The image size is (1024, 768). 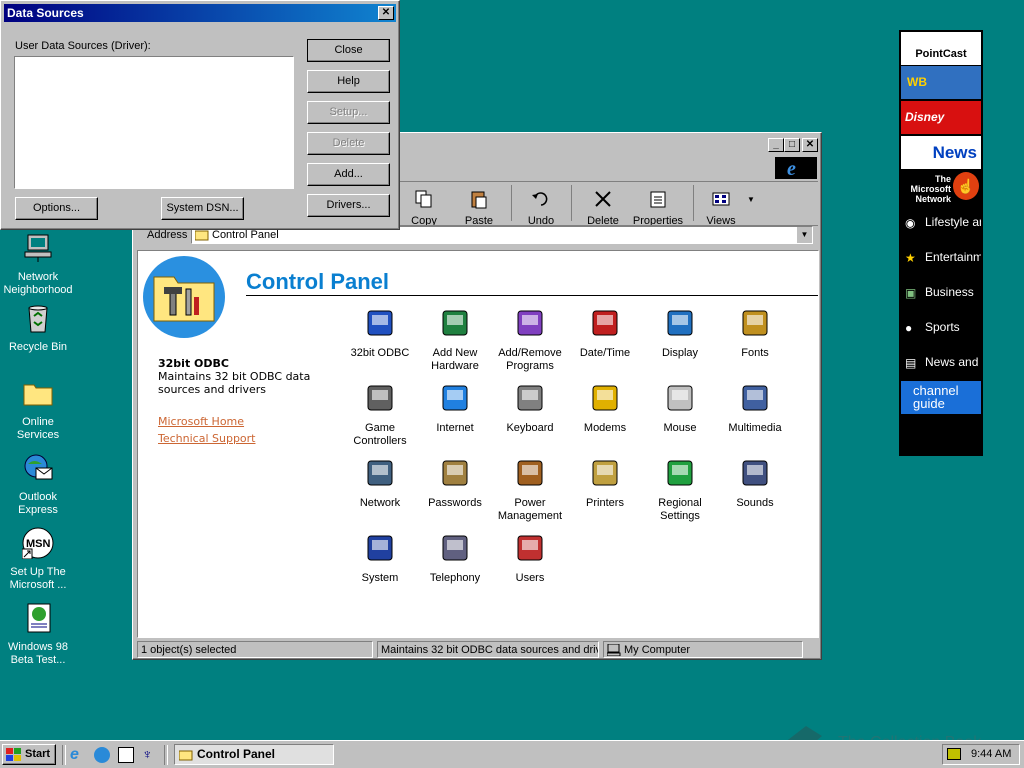 What do you see at coordinates (680, 408) in the screenshot?
I see `cp-item-mouse: Mouse` at bounding box center [680, 408].